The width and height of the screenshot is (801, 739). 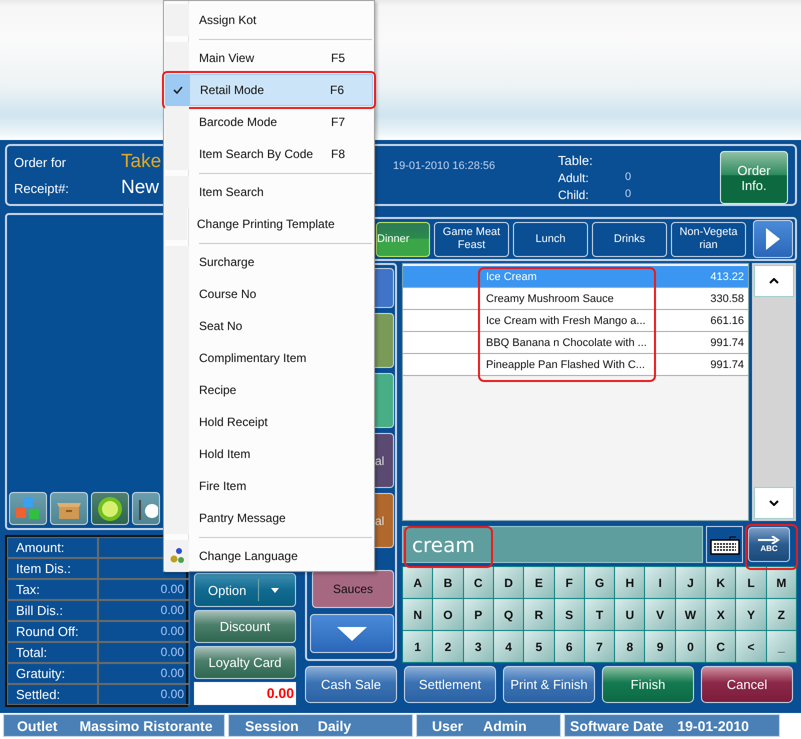 I want to click on total-label: Settled:, so click(x=52, y=694).